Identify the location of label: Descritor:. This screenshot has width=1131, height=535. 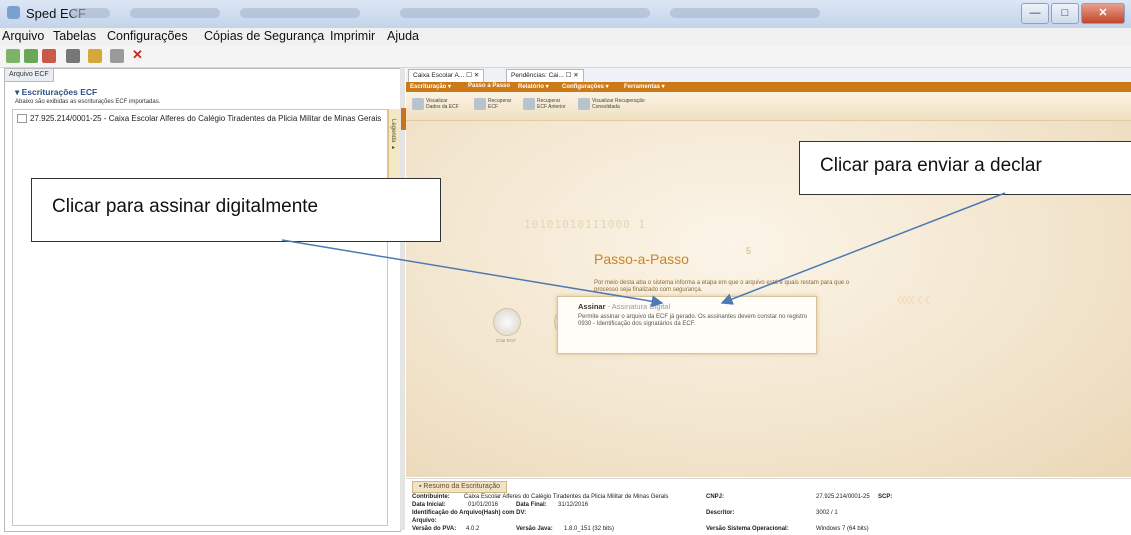
(720, 513).